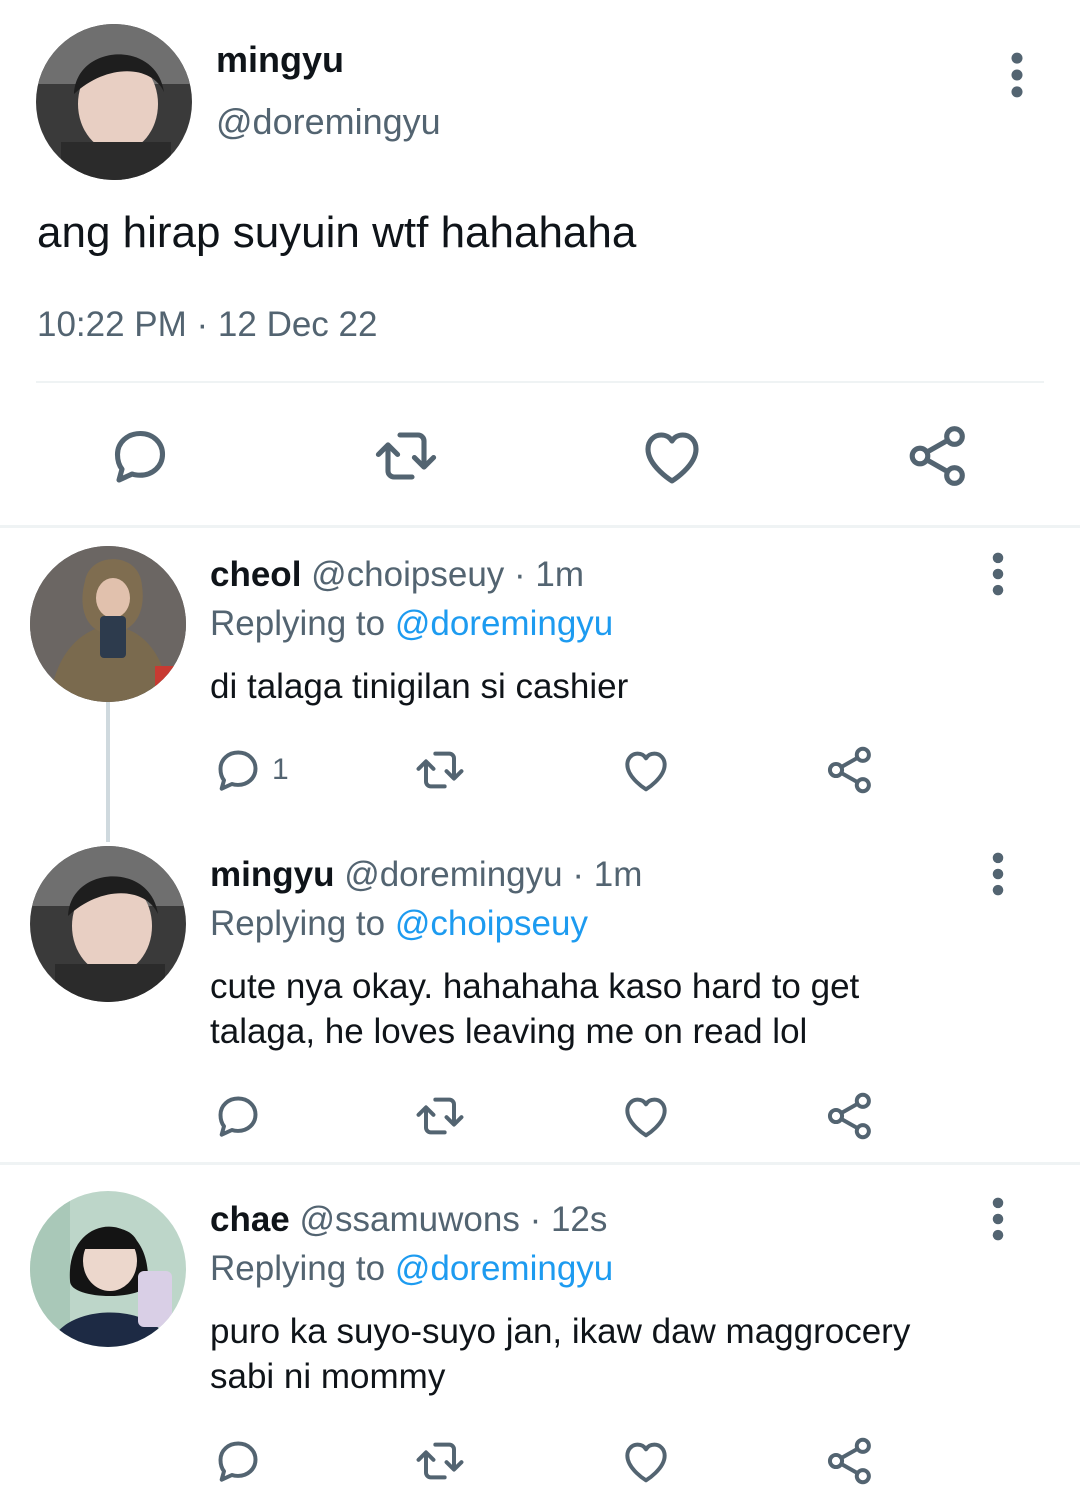 The height and width of the screenshot is (1512, 1080). Describe the element at coordinates (250, 1219) in the screenshot. I see `author-name: chae` at that location.